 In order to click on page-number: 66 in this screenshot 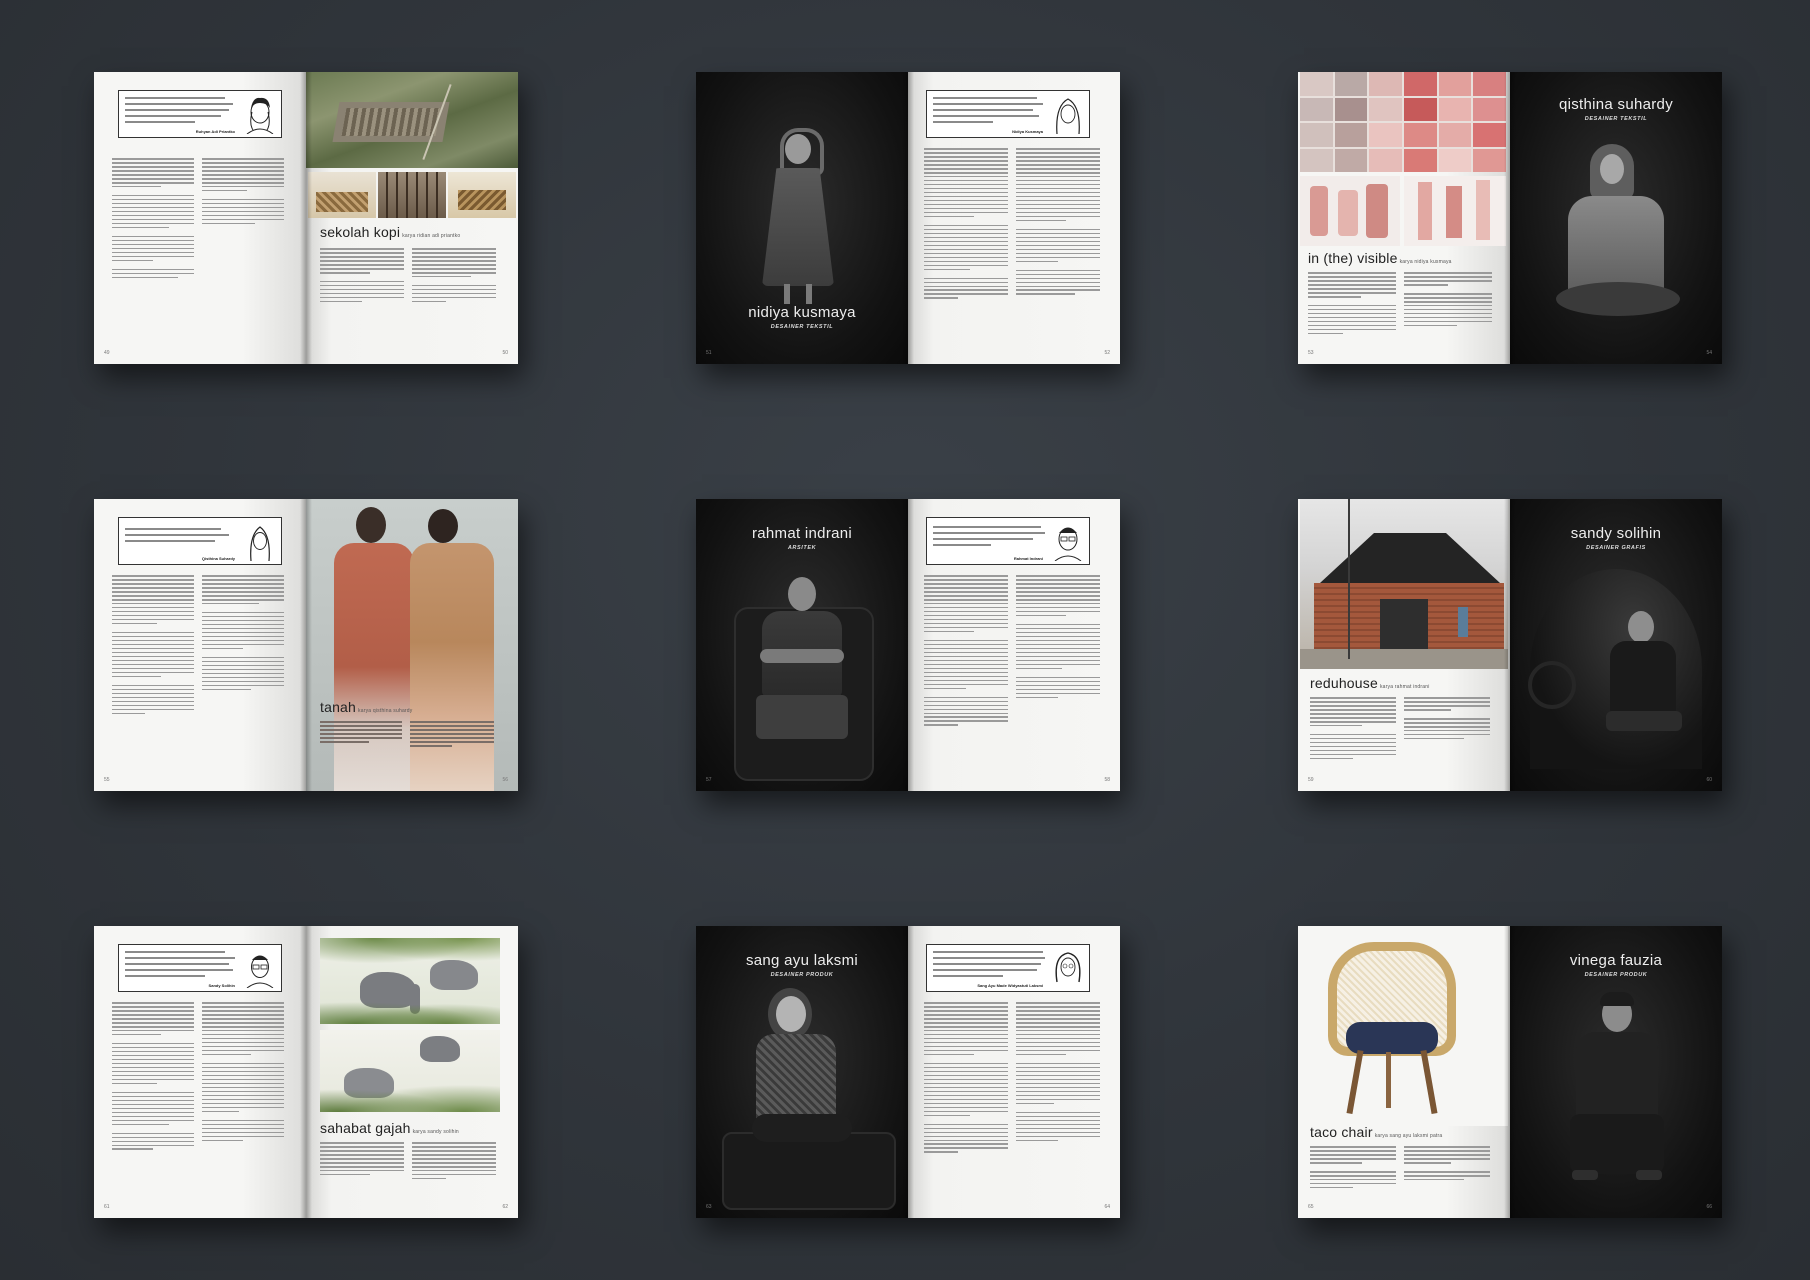, I will do `click(1709, 1207)`.